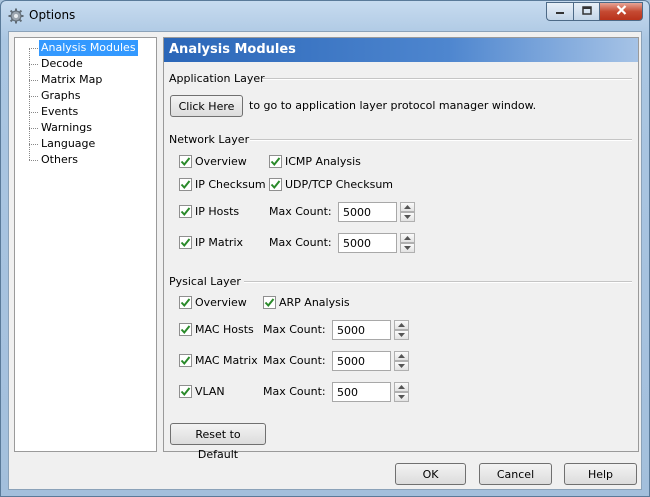 The width and height of the screenshot is (650, 497). I want to click on minimize-button, so click(559, 11).